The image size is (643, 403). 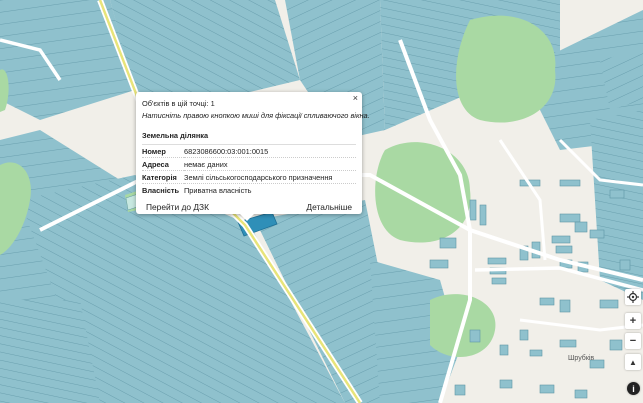 I want to click on table-row: Власність Приватна власність, so click(x=249, y=189).